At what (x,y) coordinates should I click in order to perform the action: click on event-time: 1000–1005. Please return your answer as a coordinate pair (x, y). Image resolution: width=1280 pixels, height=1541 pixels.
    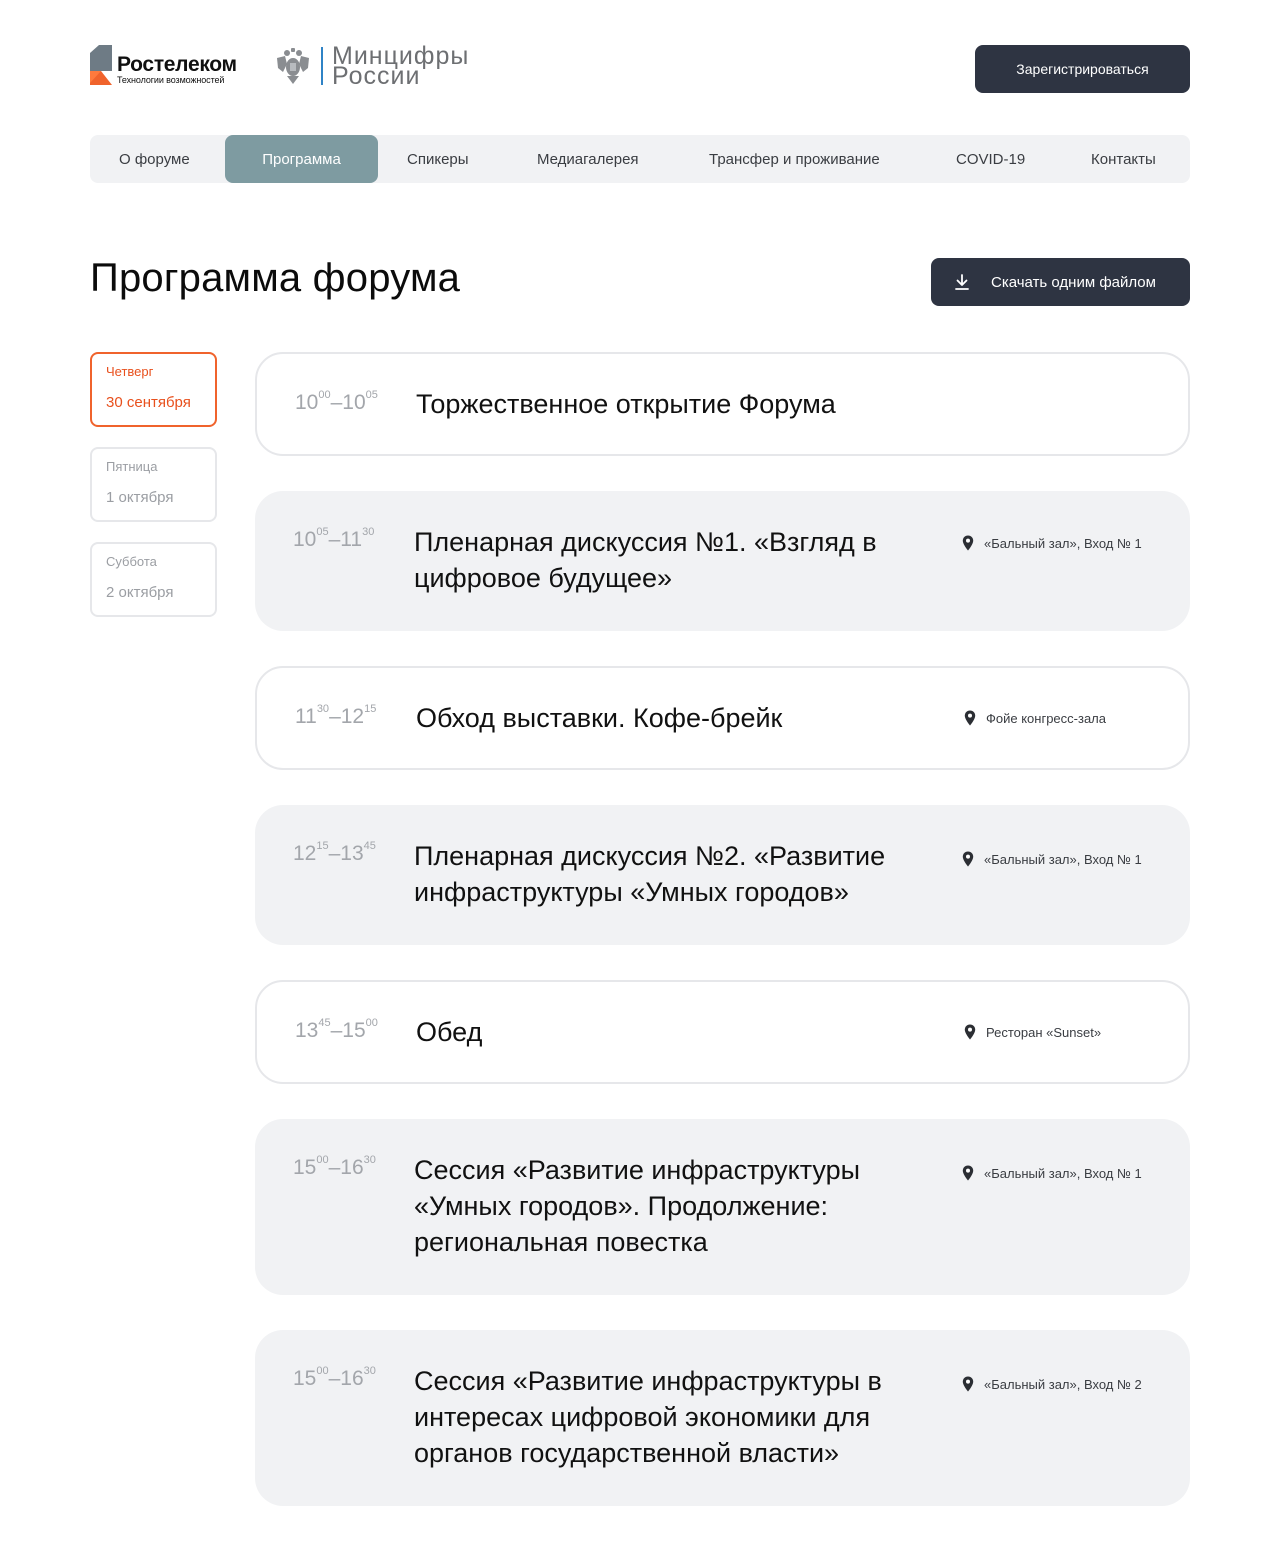
    Looking at the image, I should click on (336, 402).